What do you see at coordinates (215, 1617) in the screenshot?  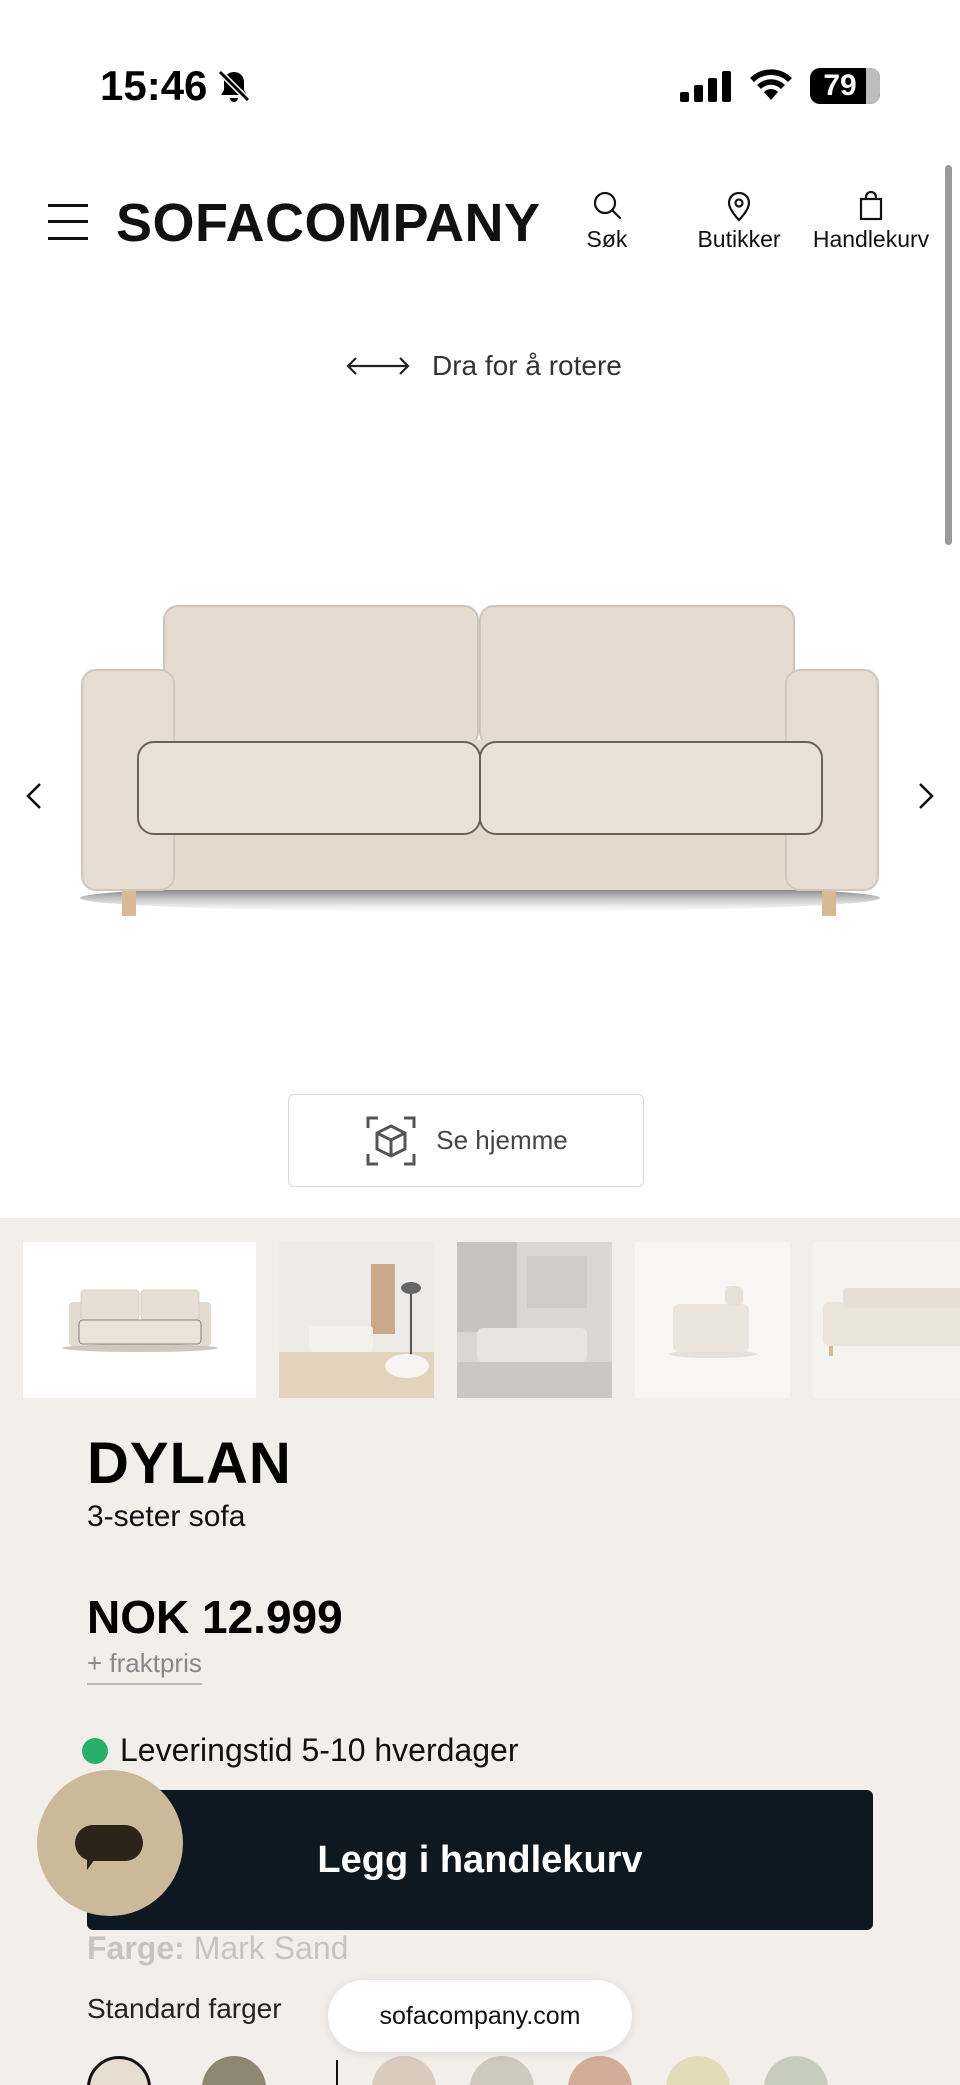 I see `product-price: NOK 12.999` at bounding box center [215, 1617].